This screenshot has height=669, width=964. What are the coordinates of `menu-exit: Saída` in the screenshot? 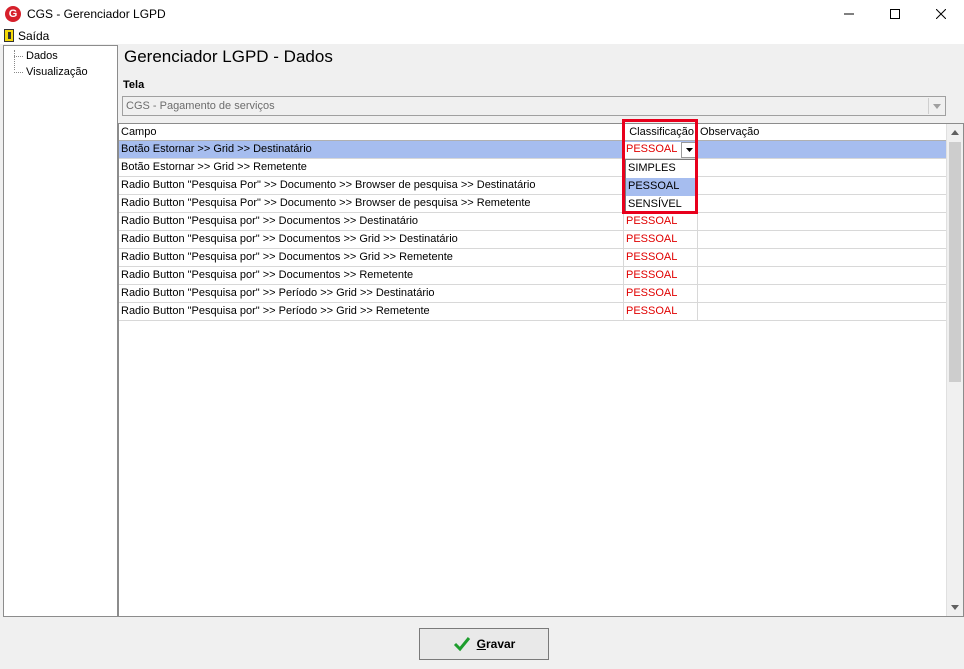 It's located at (24, 36).